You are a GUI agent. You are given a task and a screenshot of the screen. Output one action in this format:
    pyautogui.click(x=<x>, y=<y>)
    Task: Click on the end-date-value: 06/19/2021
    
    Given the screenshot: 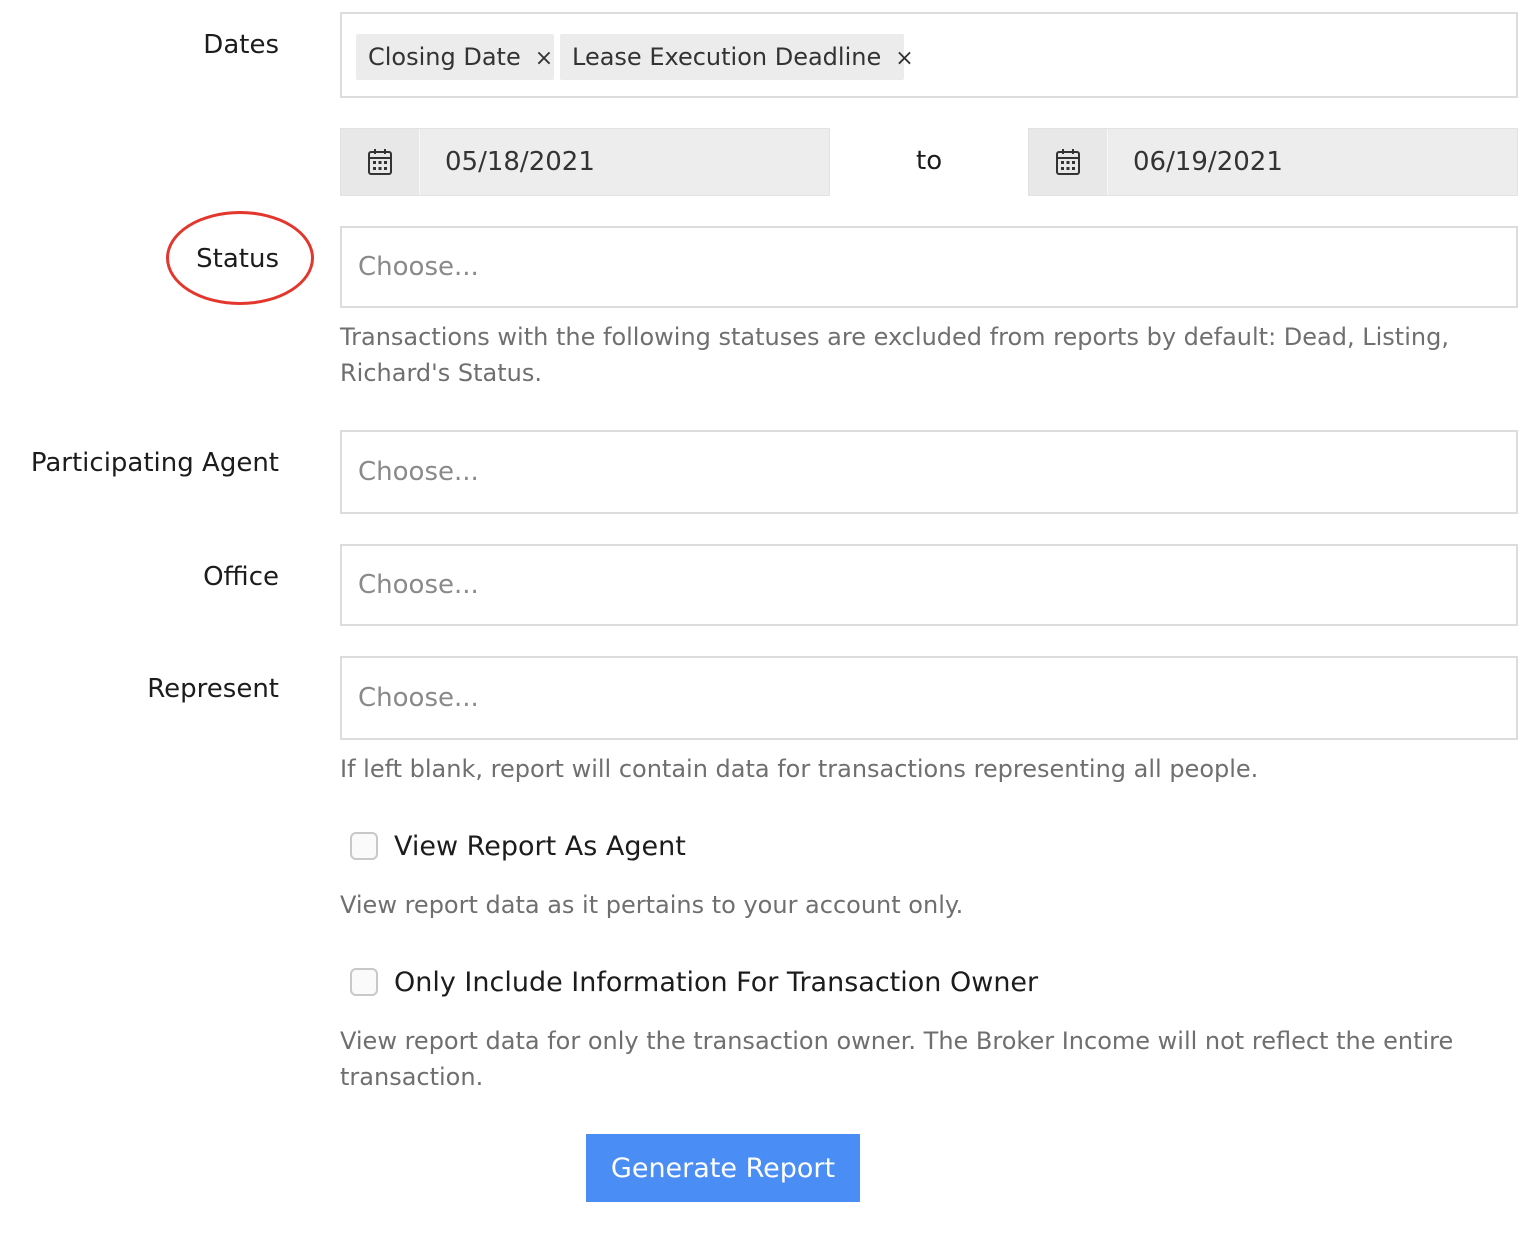 What is the action you would take?
    pyautogui.click(x=1208, y=162)
    